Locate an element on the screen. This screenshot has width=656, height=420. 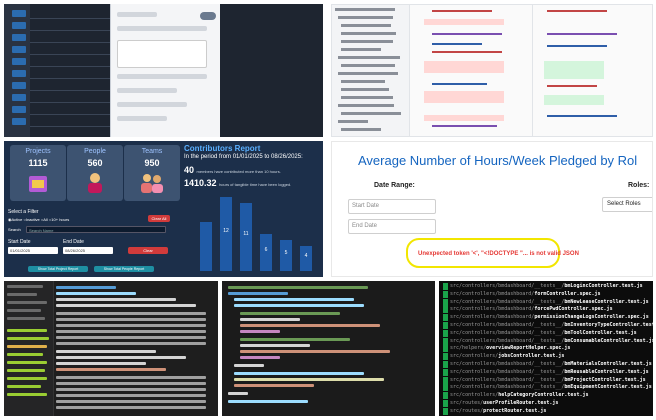
diff-added-line is located at coordinates (574, 100).